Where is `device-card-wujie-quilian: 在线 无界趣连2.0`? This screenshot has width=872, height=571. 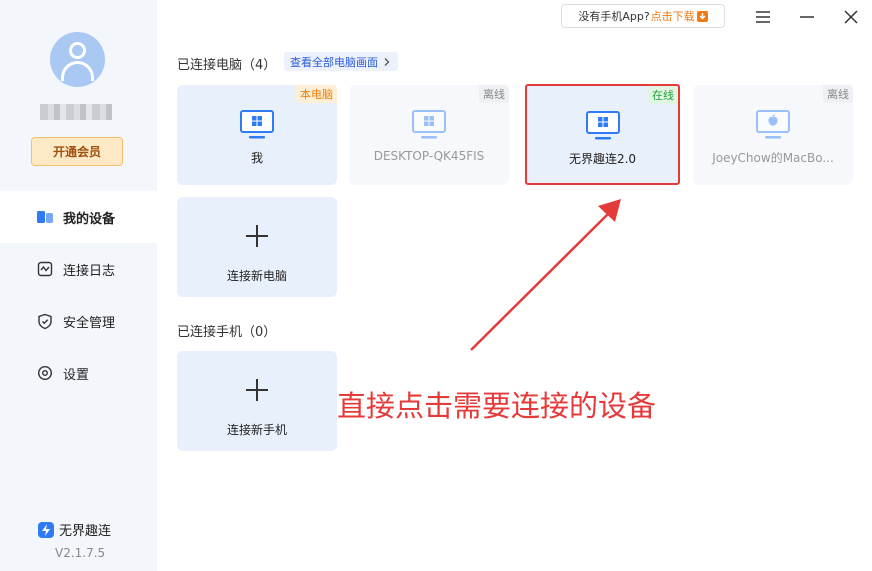 device-card-wujie-quilian: 在线 无界趣连2.0 is located at coordinates (602, 134).